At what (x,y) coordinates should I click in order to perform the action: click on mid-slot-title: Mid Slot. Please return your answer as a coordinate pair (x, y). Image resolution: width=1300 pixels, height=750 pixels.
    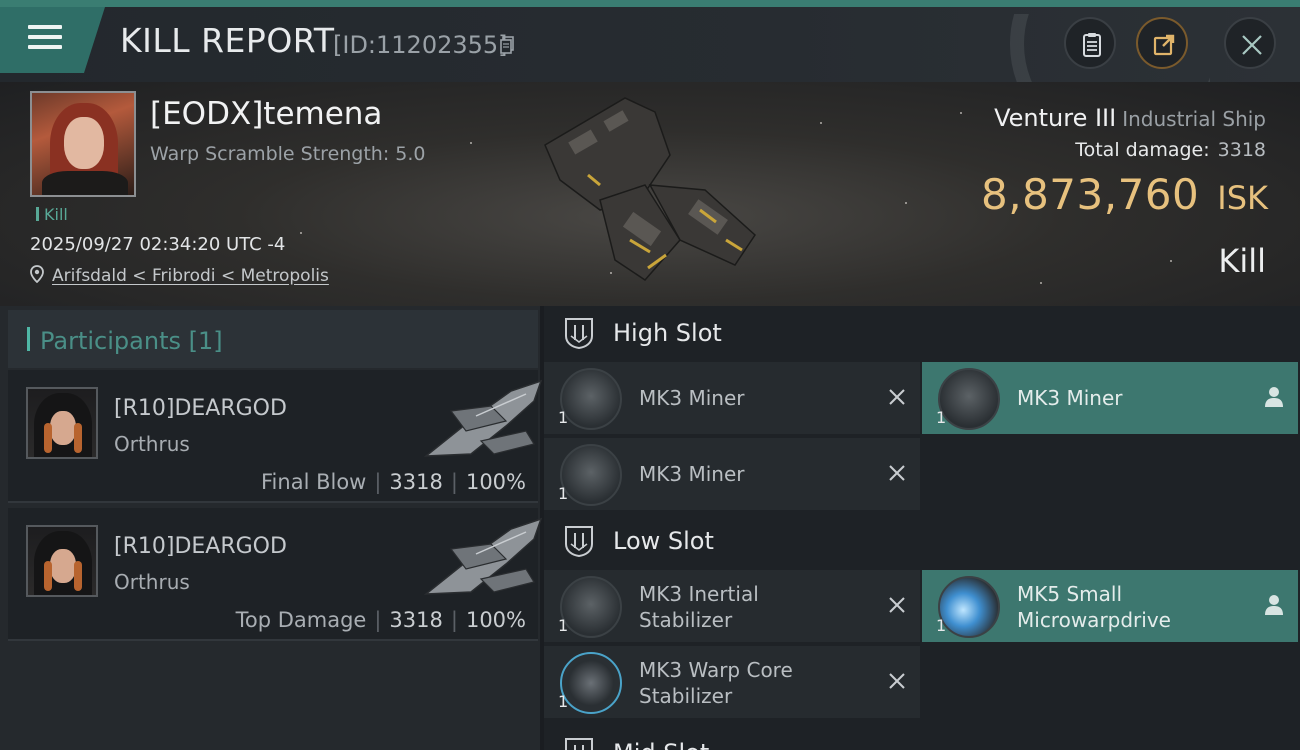
    Looking at the image, I should click on (661, 744).